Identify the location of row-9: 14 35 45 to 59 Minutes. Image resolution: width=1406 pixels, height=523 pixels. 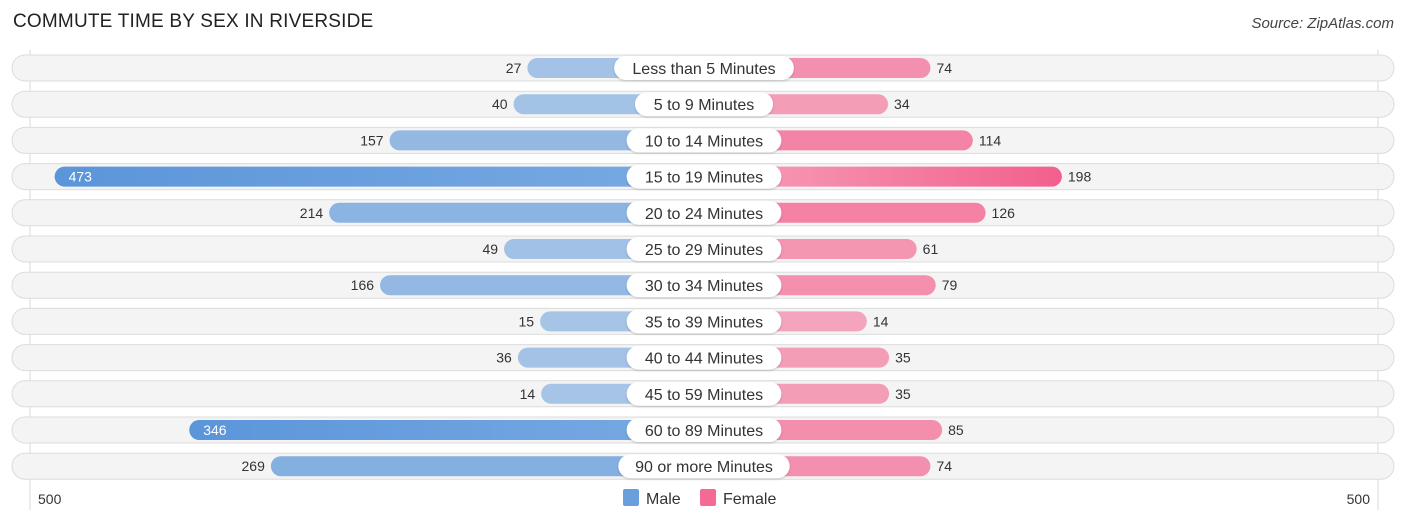
(703, 394).